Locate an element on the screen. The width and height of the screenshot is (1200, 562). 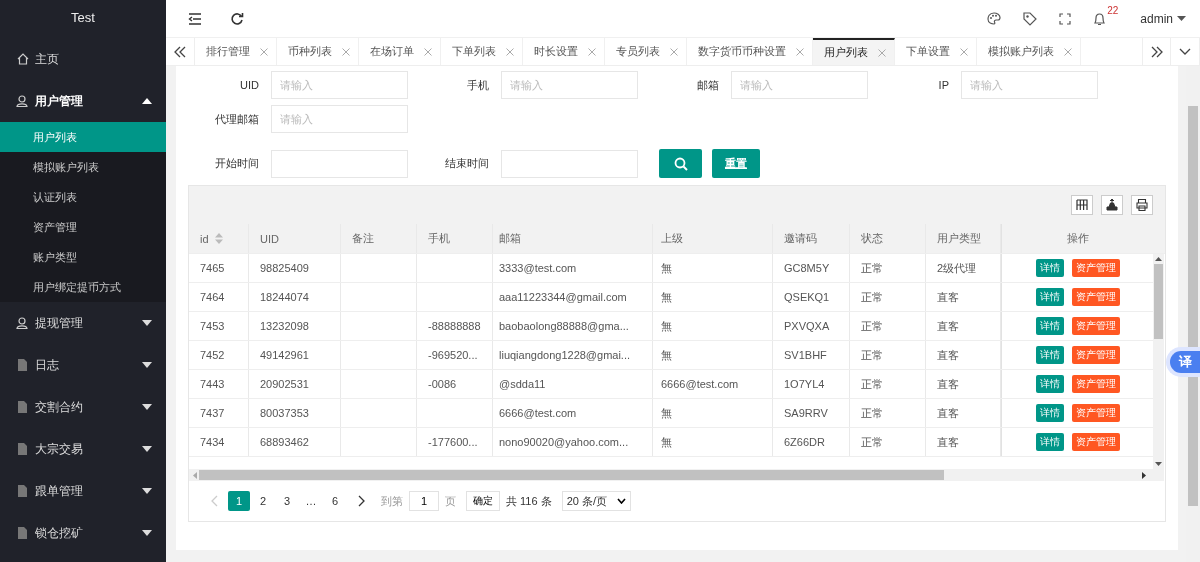
user-menu: admin is located at coordinates (1163, 18).